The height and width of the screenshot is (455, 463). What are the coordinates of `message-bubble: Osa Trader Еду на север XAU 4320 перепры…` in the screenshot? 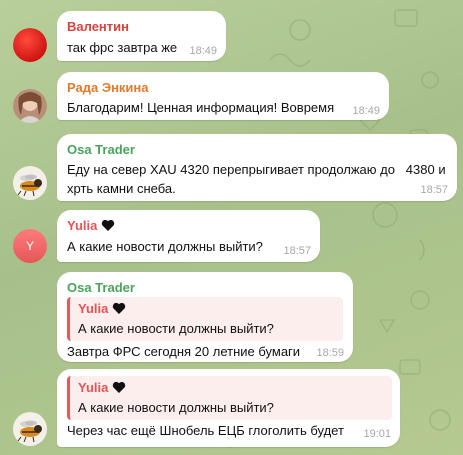 It's located at (257, 167).